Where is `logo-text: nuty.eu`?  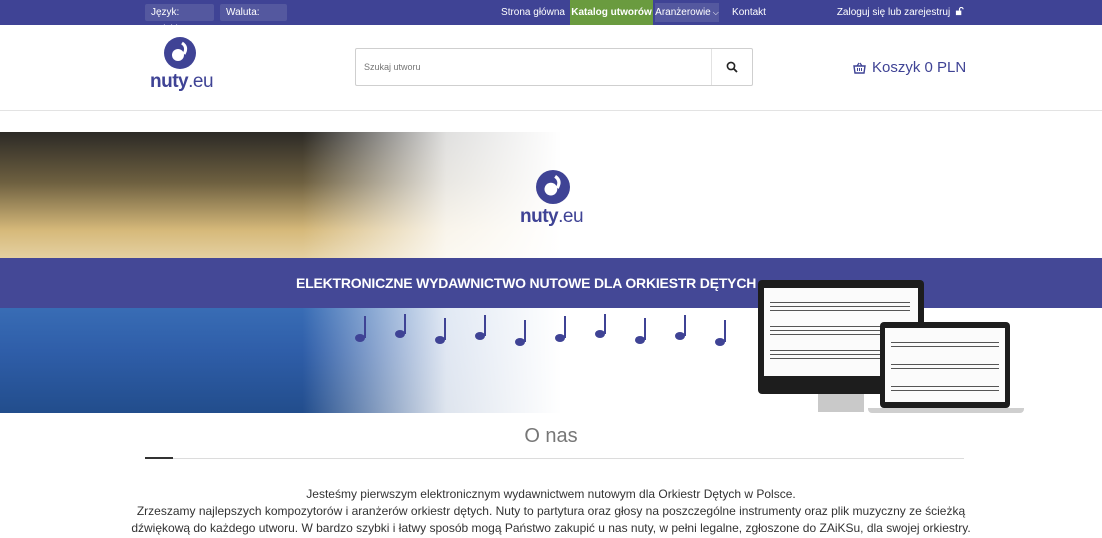
logo-text: nuty.eu is located at coordinates (182, 81).